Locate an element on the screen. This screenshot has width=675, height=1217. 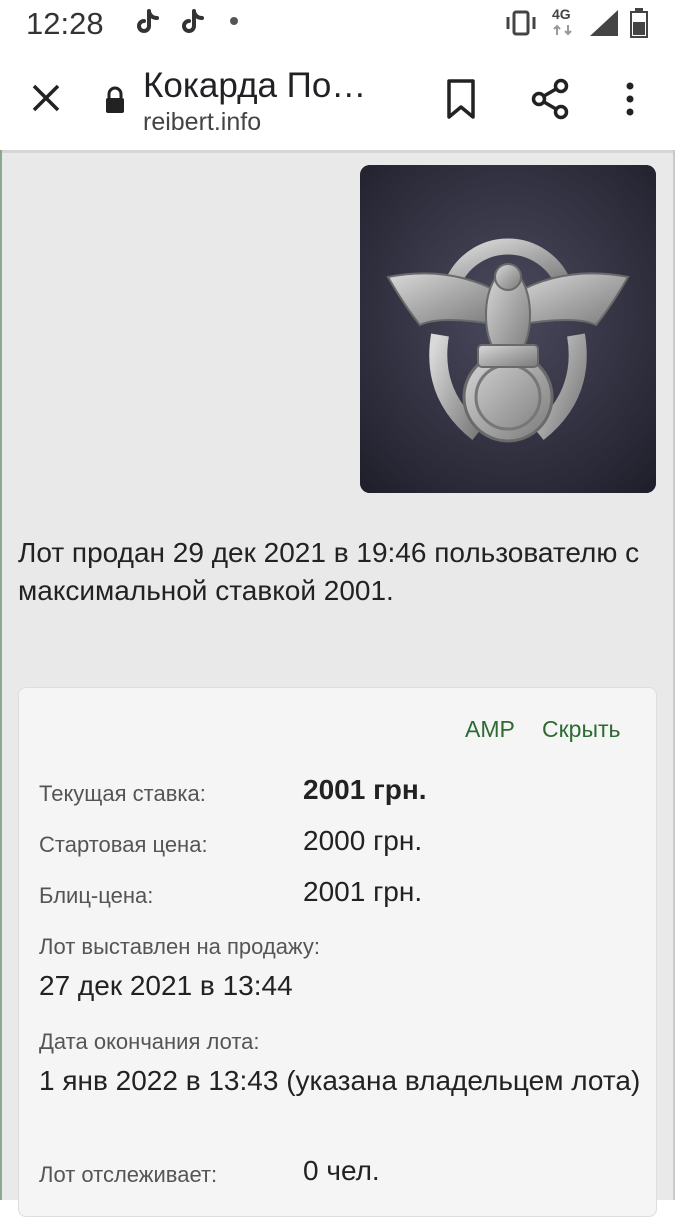
notification-dot-icon is located at coordinates (234, 21).